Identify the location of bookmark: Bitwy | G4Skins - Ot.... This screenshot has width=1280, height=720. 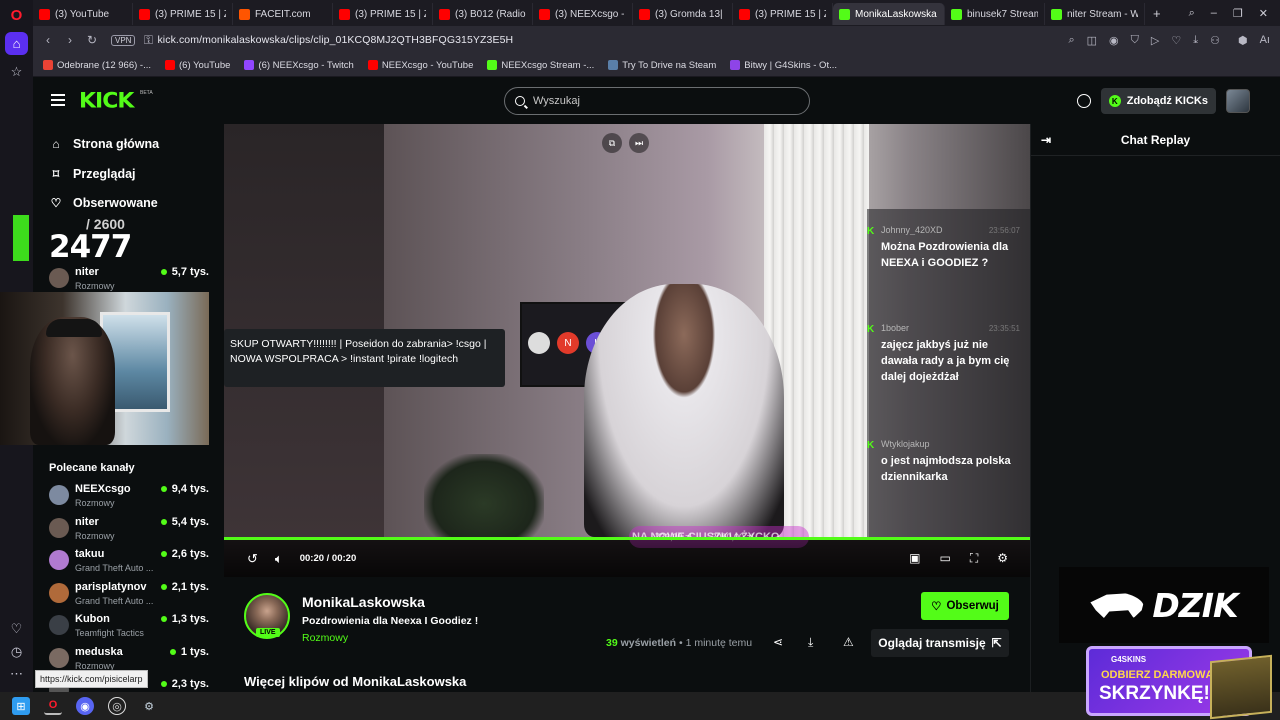
(783, 65).